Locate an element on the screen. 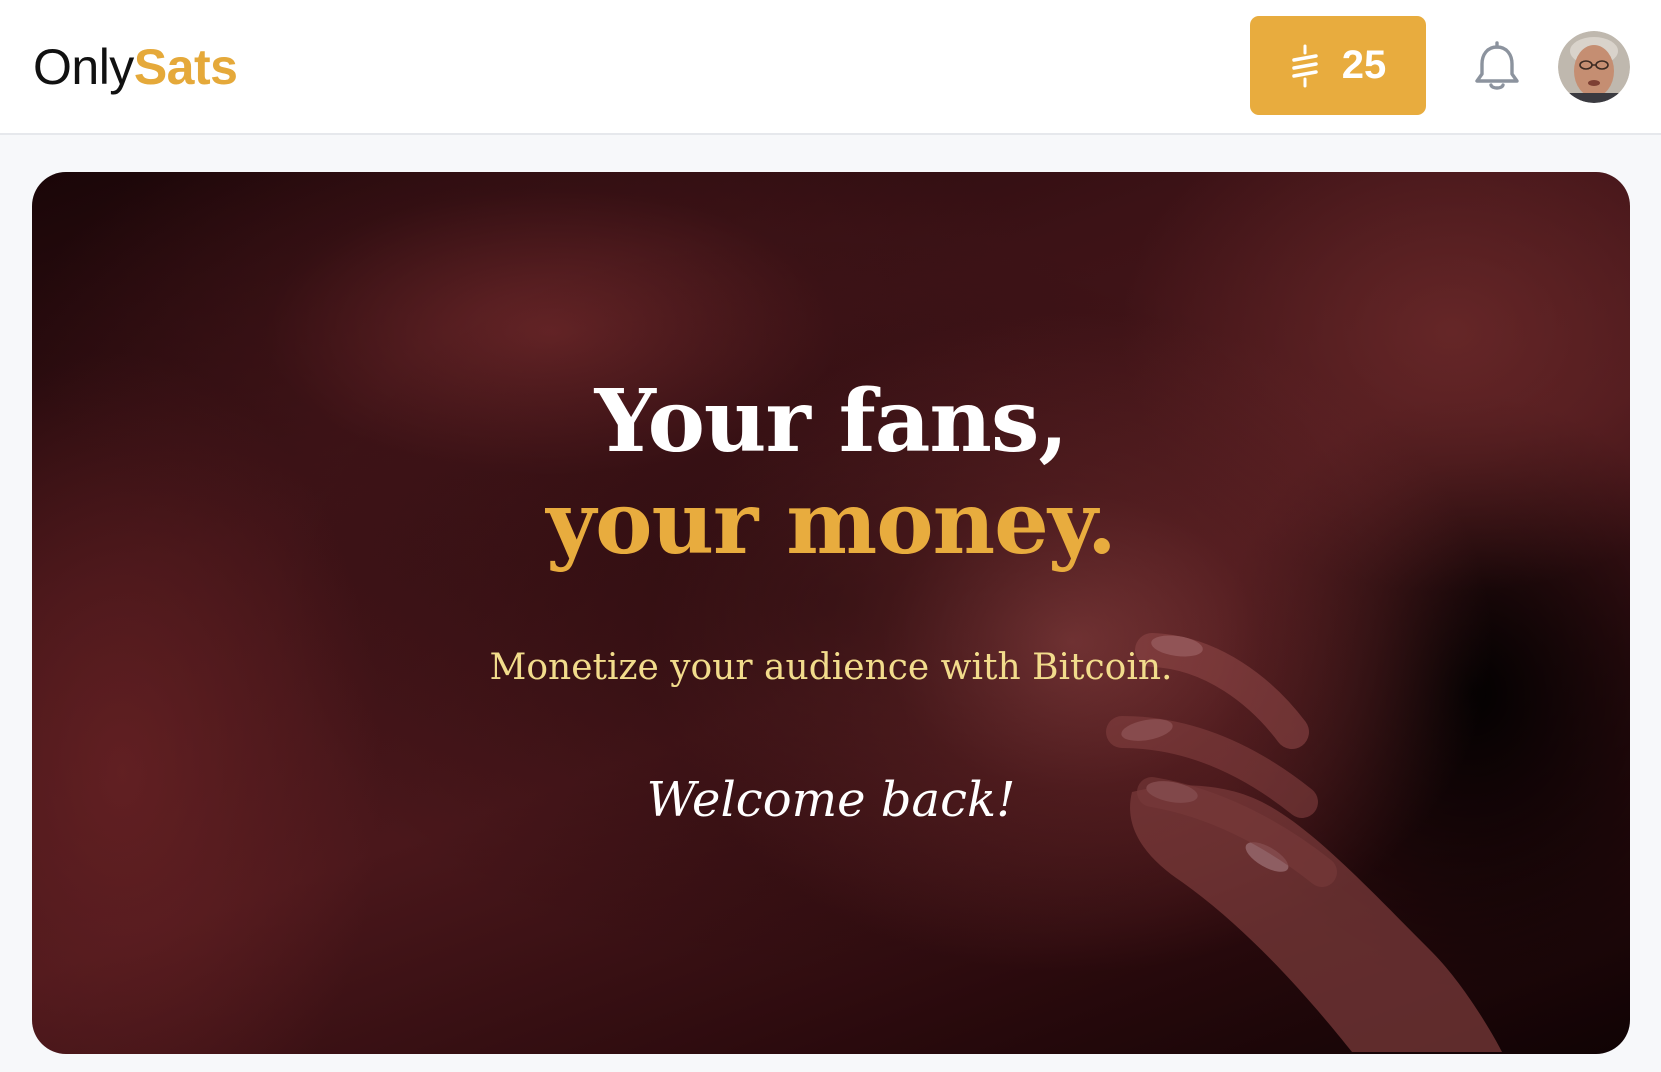 This screenshot has height=1072, width=1661. welcome-message: Welcome back! is located at coordinates (831, 800).